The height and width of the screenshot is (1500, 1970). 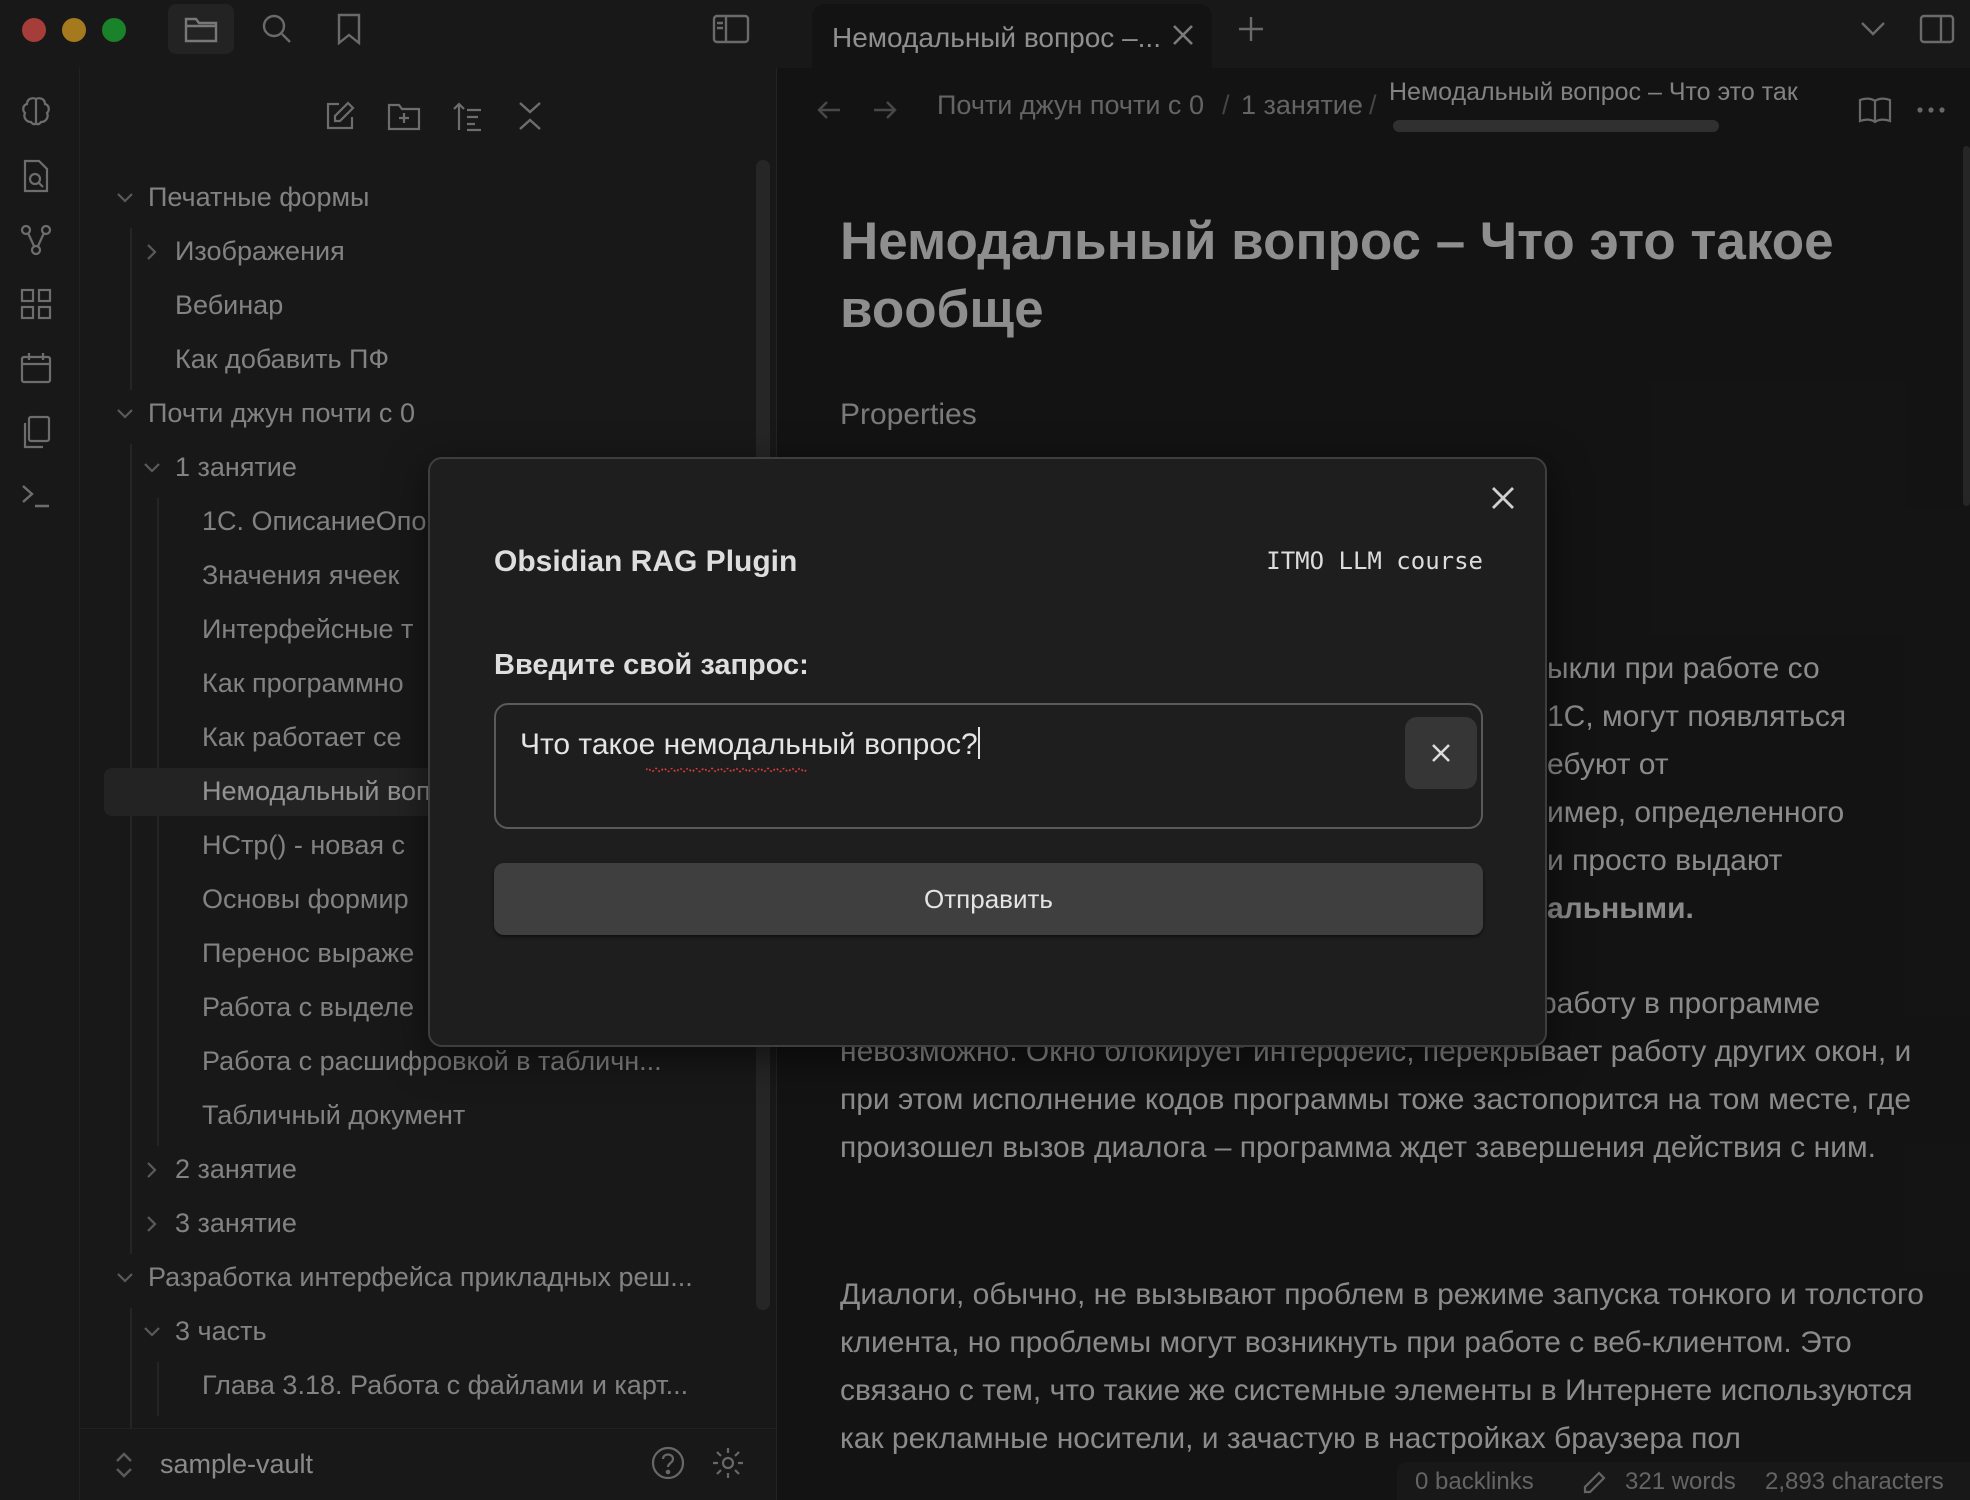 I want to click on modal-subtitle: ITMO LLM course, so click(x=1374, y=561).